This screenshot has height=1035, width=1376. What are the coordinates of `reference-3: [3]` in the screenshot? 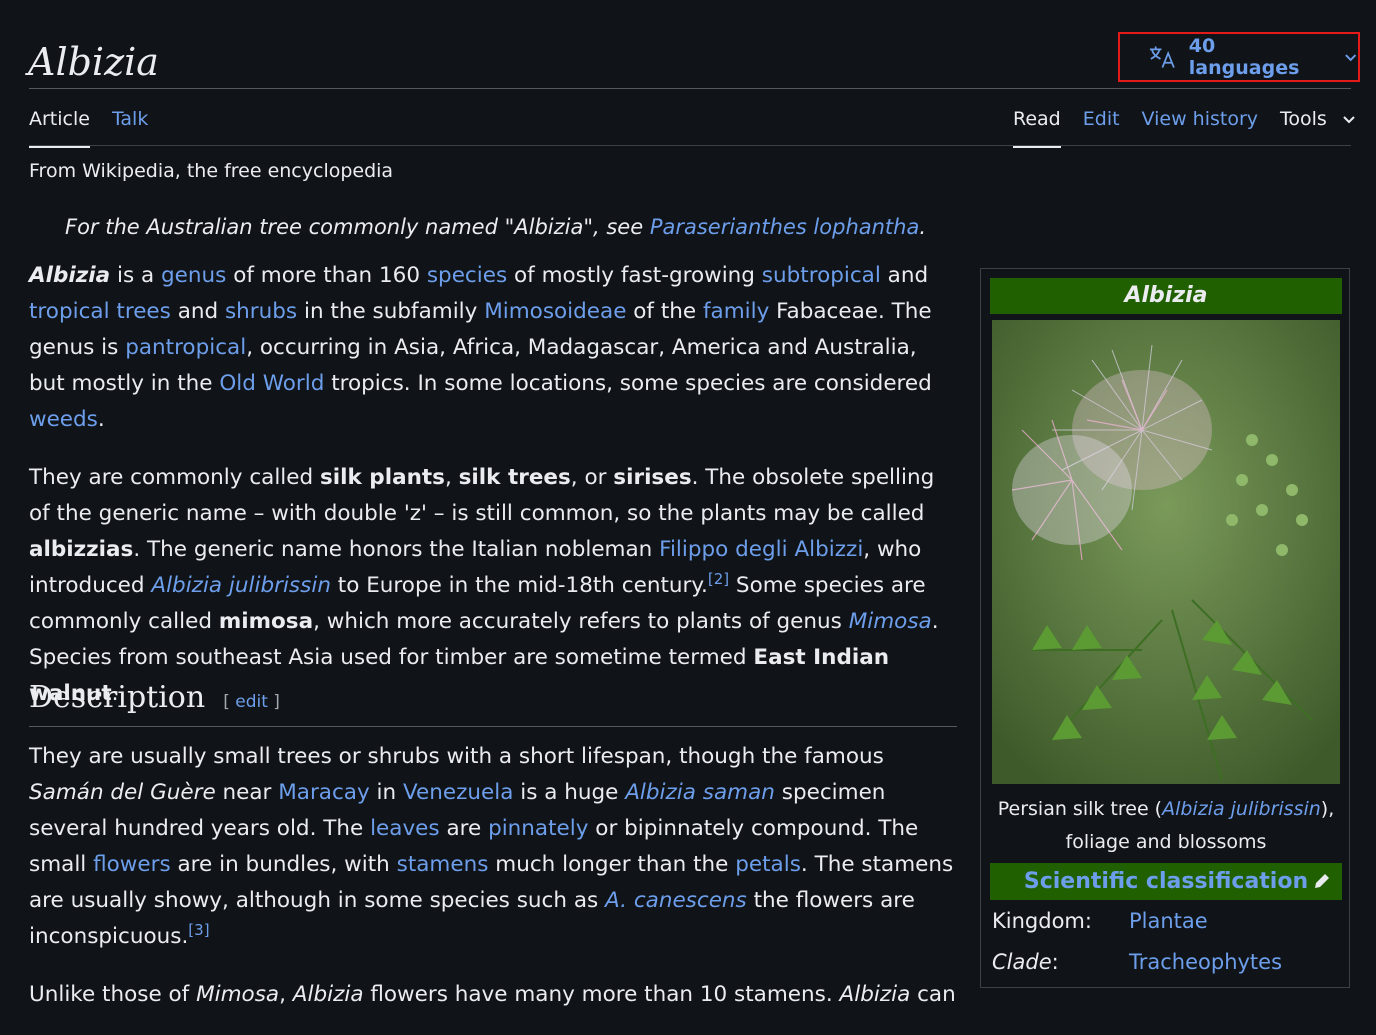 It's located at (198, 930).